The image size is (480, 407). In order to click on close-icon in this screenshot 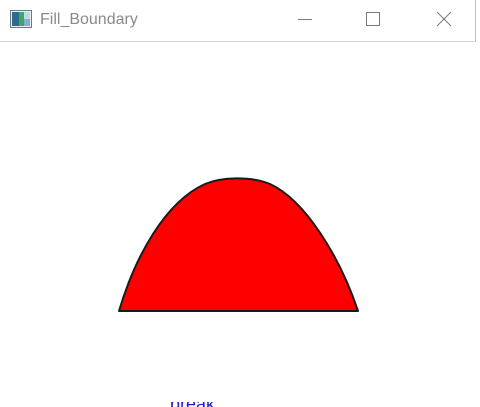, I will do `click(444, 21)`.